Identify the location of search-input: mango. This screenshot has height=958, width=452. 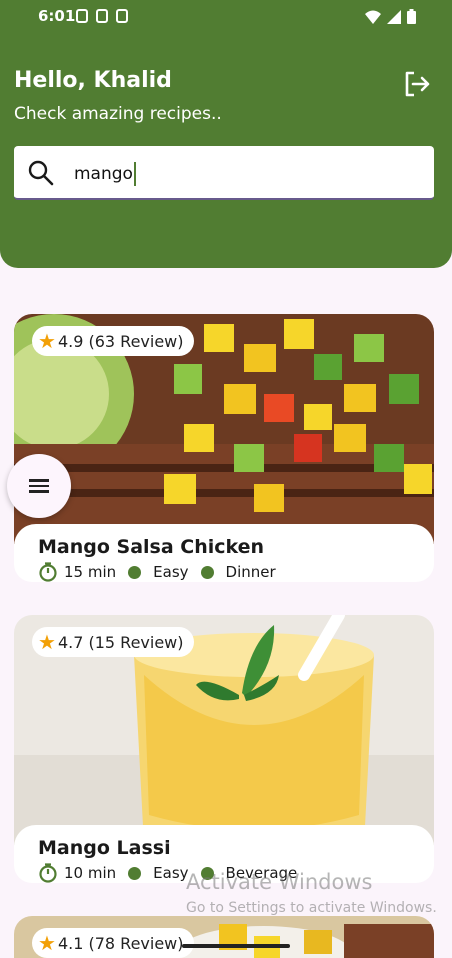
(224, 173).